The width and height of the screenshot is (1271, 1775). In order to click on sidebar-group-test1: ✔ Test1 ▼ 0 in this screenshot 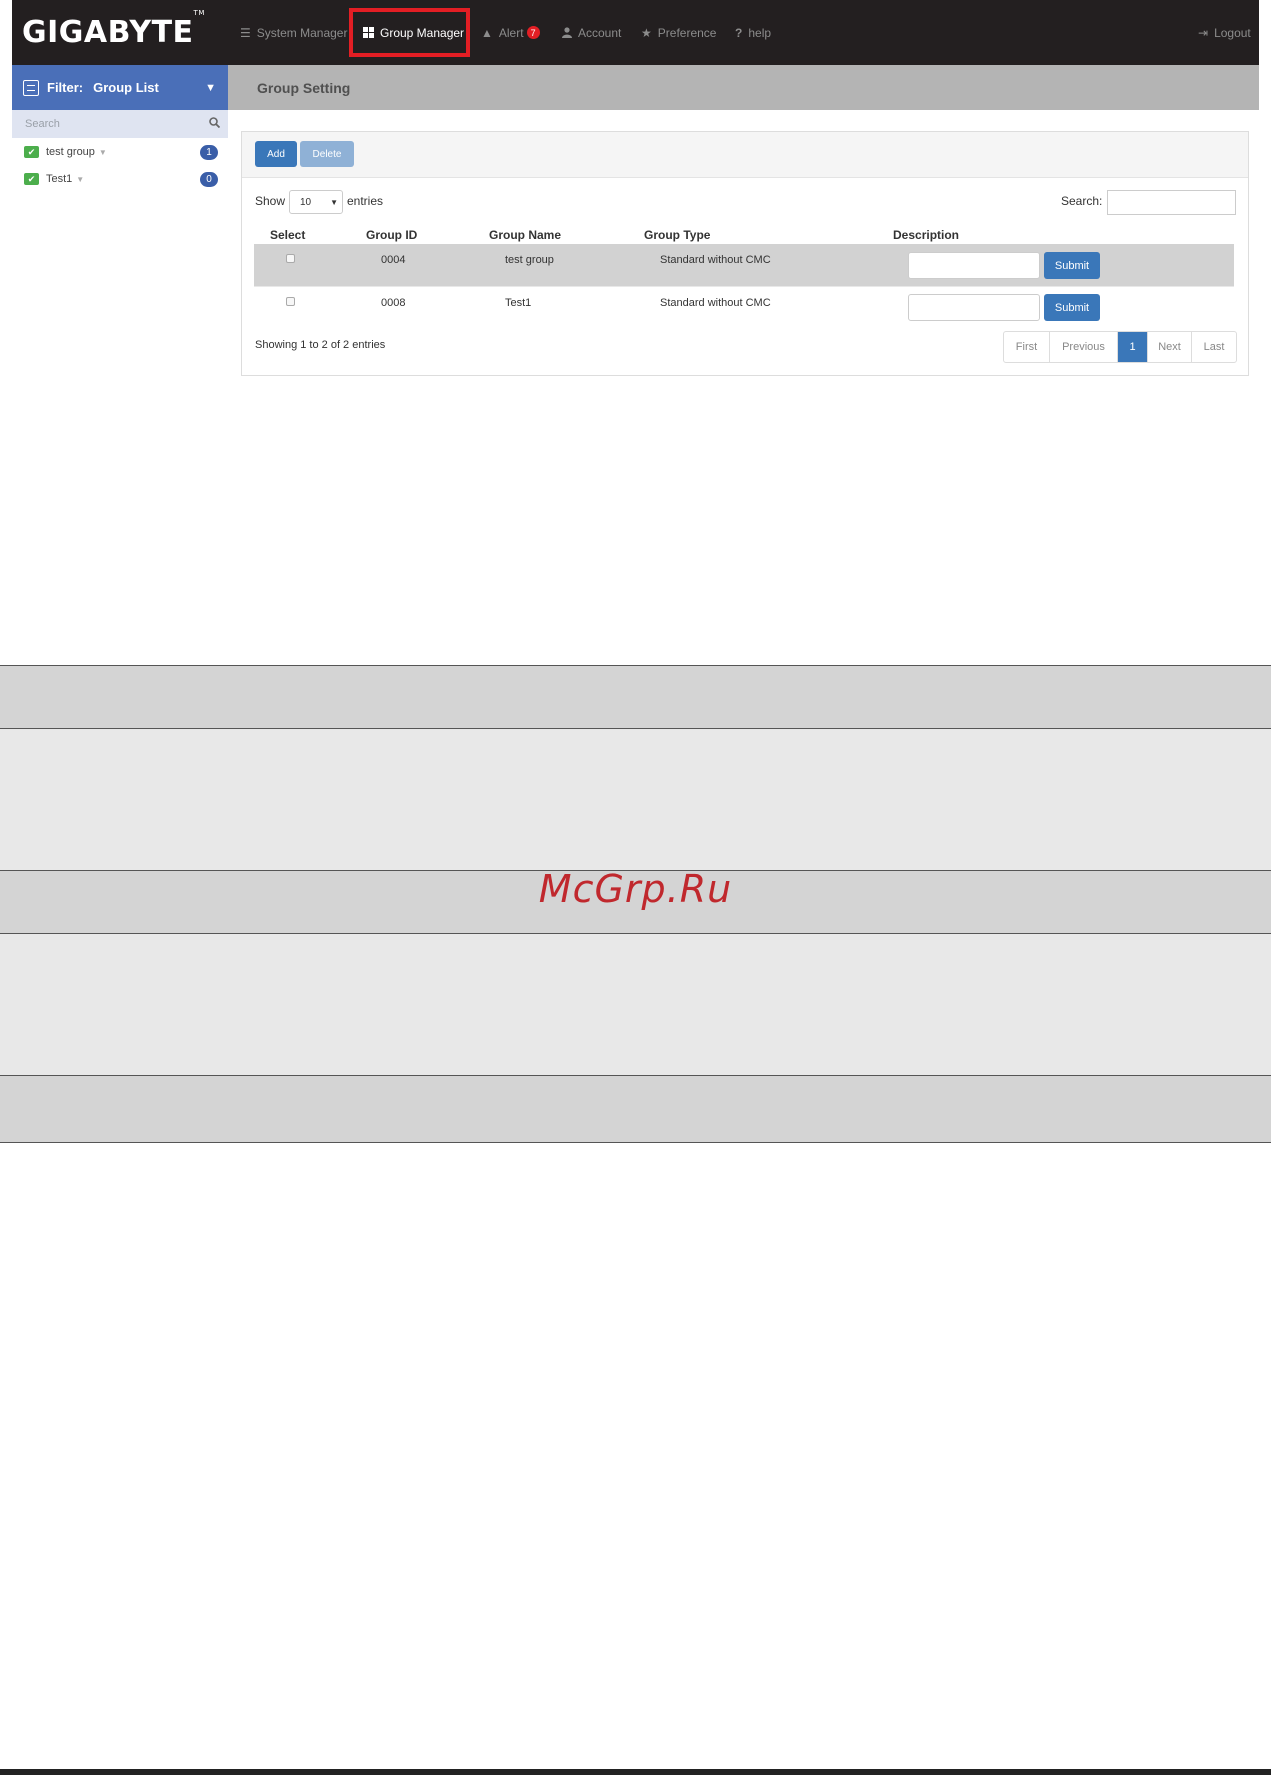, I will do `click(121, 179)`.